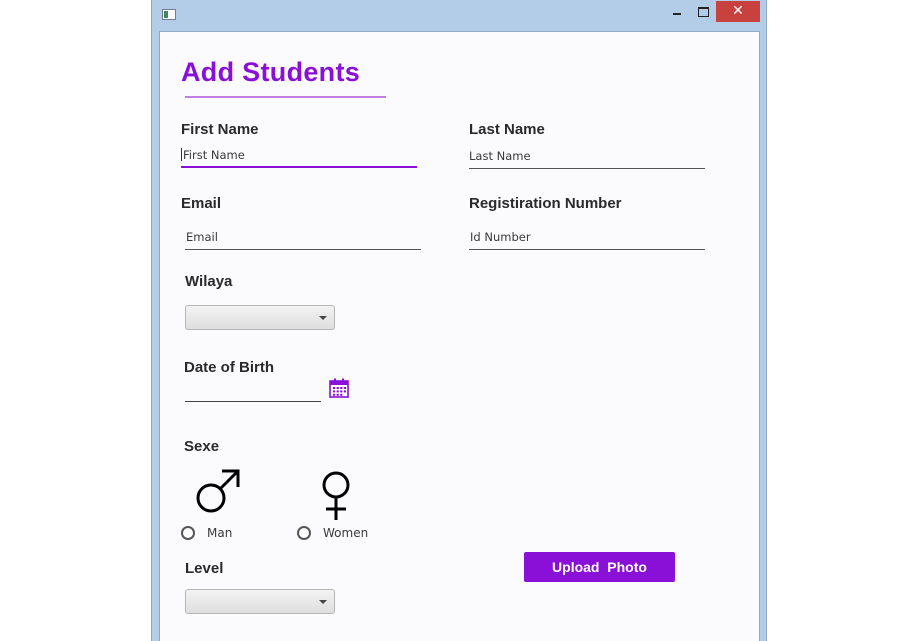 This screenshot has width=918, height=641. Describe the element at coordinates (545, 203) in the screenshot. I see `registration-number-label: Registiration Number` at that location.